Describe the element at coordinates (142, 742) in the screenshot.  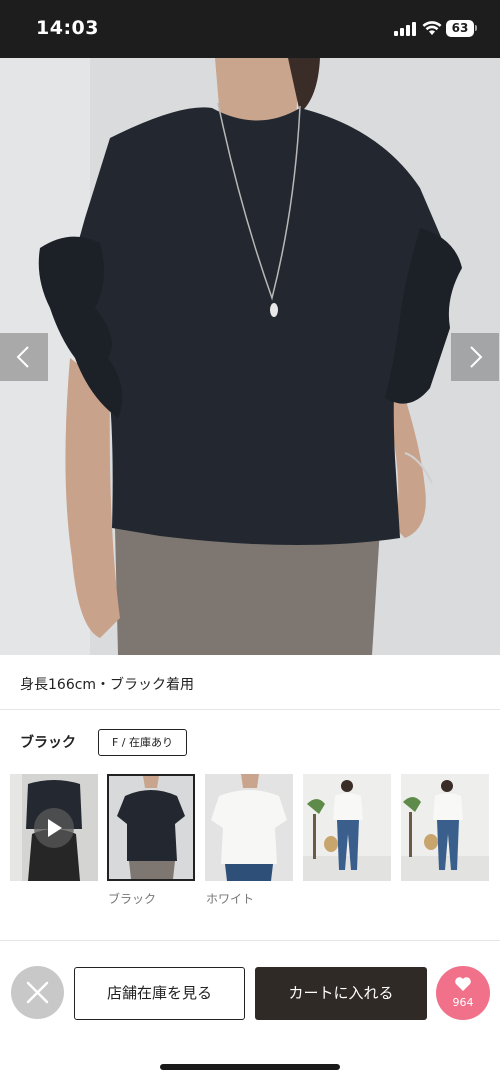
I see `size-stock-badge: F / 在庫あり` at that location.